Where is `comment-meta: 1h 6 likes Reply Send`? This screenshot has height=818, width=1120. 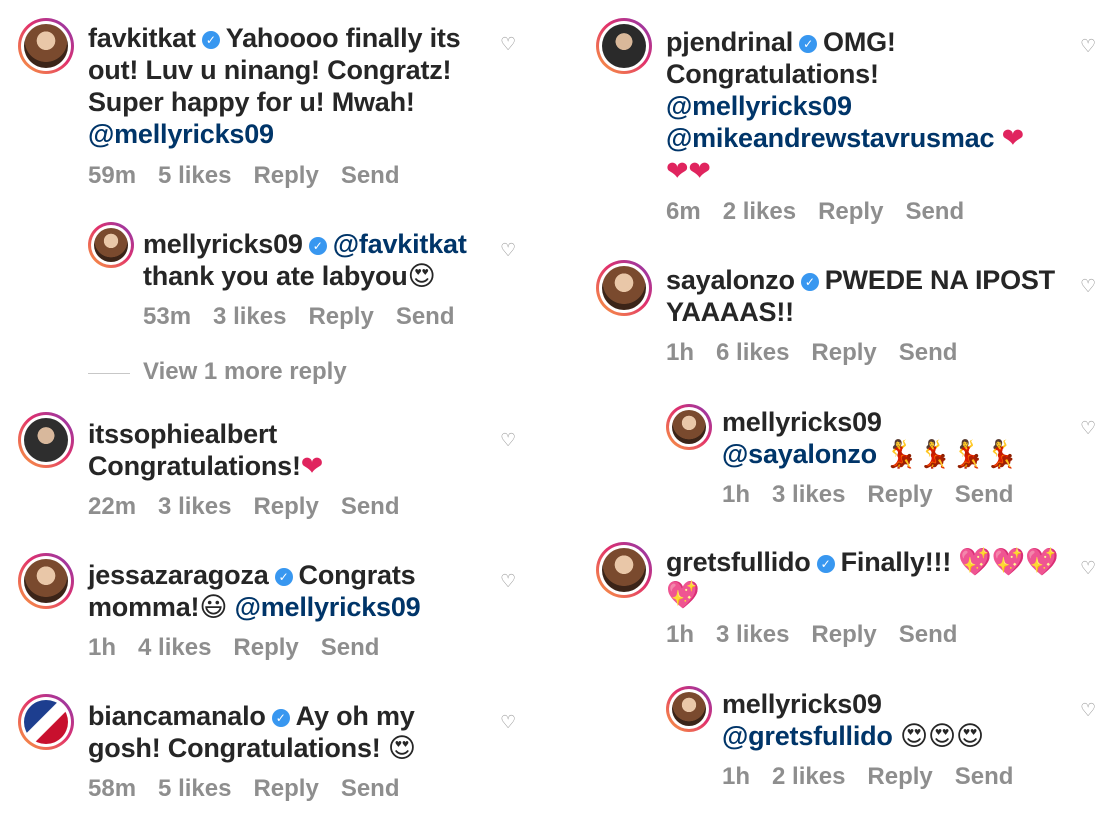
comment-meta: 1h 6 likes Reply Send is located at coordinates (822, 353).